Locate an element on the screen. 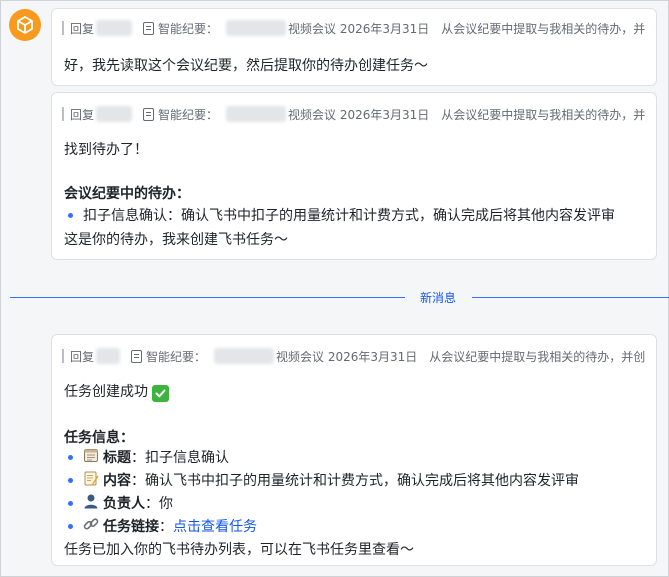 Image resolution: width=669 pixels, height=577 pixels. list-item: 内容：确认飞书中扣子的用量统计和计费方式，确认完成后将其他内容发评审 is located at coordinates (321, 480).